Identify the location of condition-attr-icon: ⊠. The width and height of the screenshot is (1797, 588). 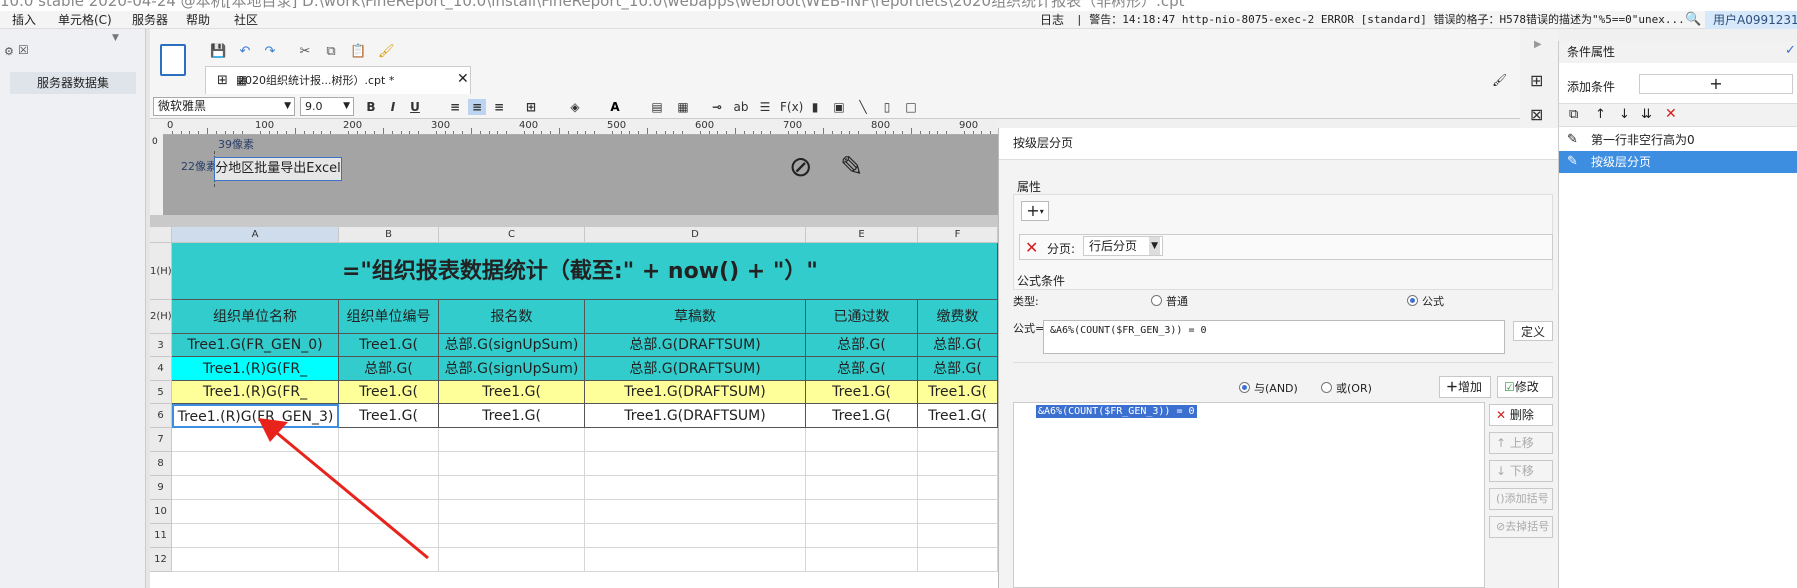
(1536, 114).